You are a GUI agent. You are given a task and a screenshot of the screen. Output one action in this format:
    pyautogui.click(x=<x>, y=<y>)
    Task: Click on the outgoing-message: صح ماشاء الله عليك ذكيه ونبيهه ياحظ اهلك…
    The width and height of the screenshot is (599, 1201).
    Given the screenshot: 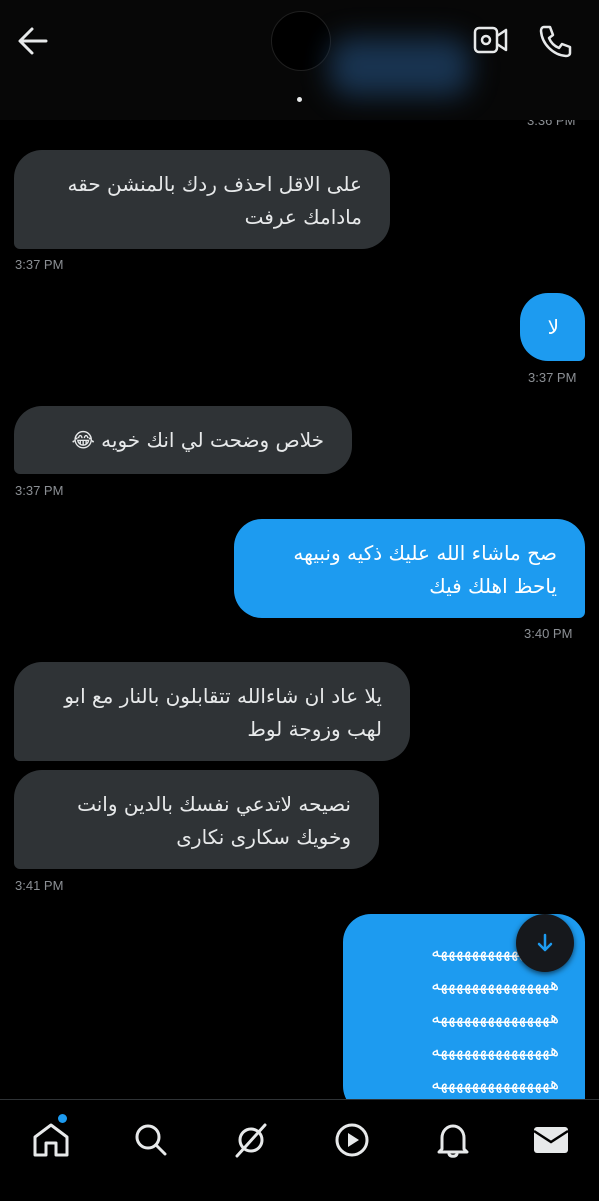 What is the action you would take?
    pyautogui.click(x=409, y=568)
    